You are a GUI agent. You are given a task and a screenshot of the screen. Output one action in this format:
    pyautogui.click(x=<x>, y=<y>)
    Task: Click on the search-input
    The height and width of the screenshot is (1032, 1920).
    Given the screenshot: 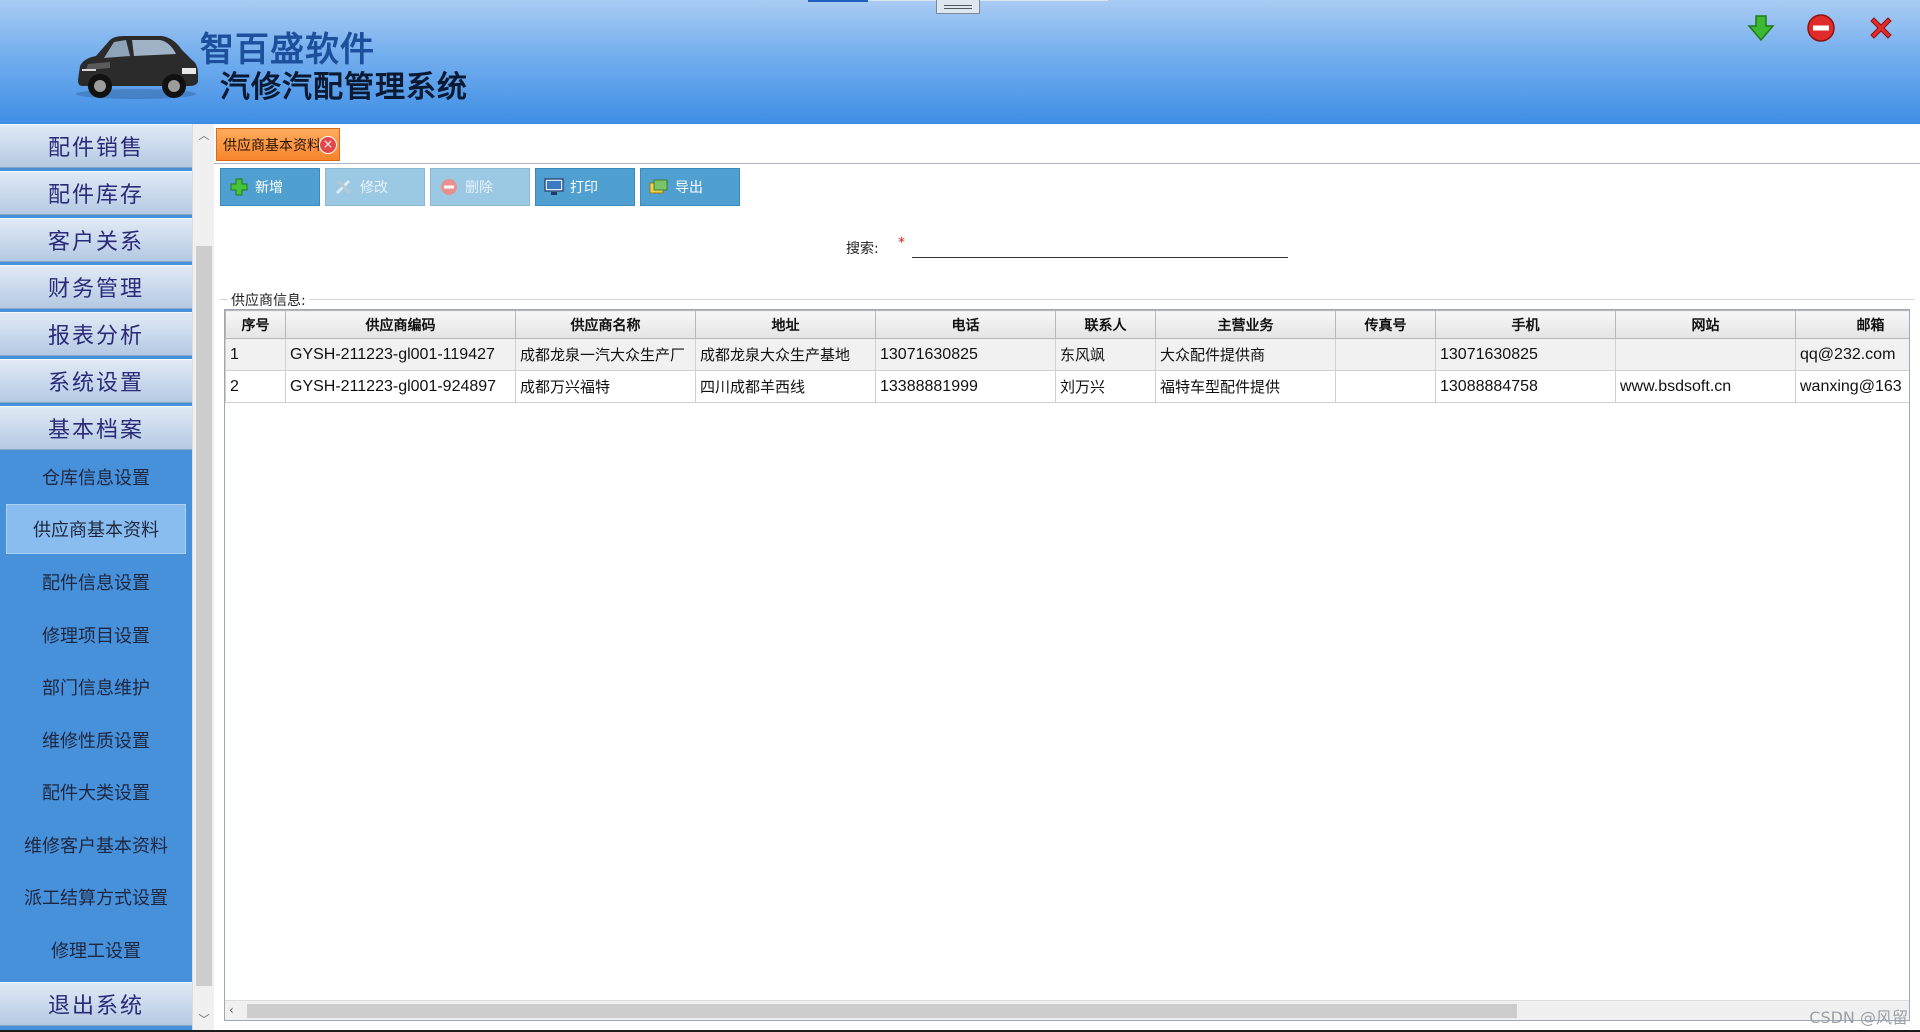 What is the action you would take?
    pyautogui.click(x=1100, y=245)
    